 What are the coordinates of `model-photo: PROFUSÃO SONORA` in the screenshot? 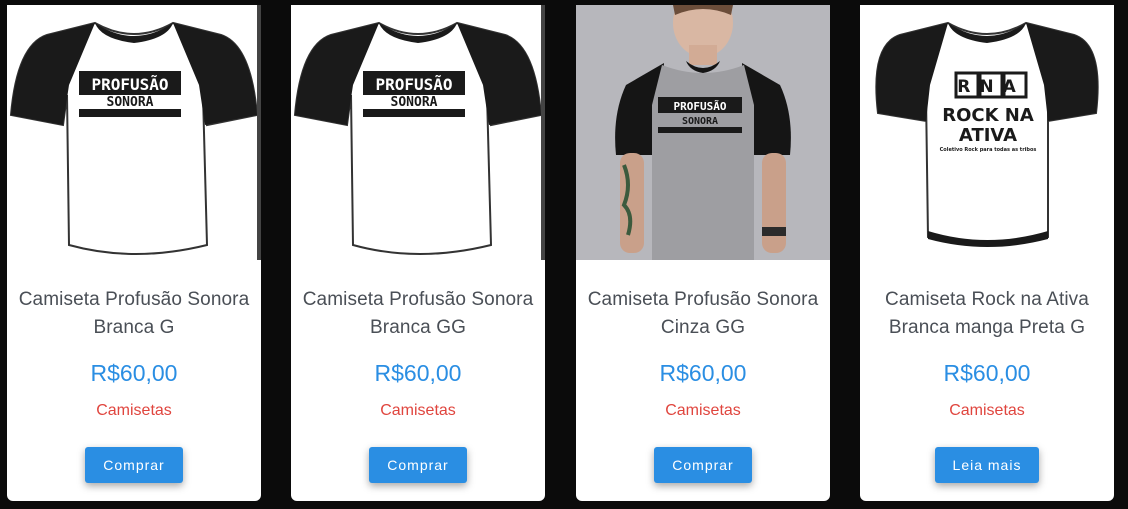 It's located at (703, 132).